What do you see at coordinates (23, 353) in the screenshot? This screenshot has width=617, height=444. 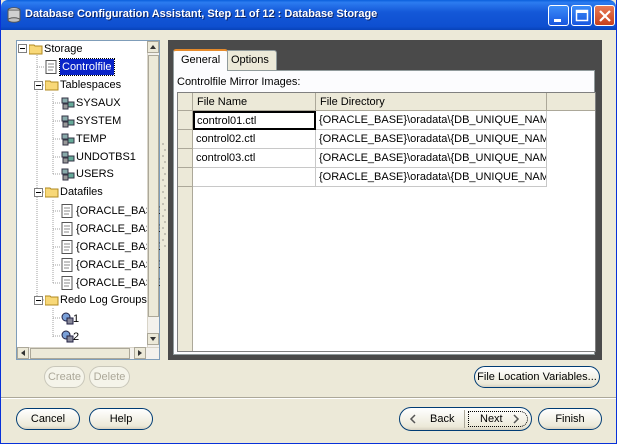 I see `scroll-left-arrow-icon` at bounding box center [23, 353].